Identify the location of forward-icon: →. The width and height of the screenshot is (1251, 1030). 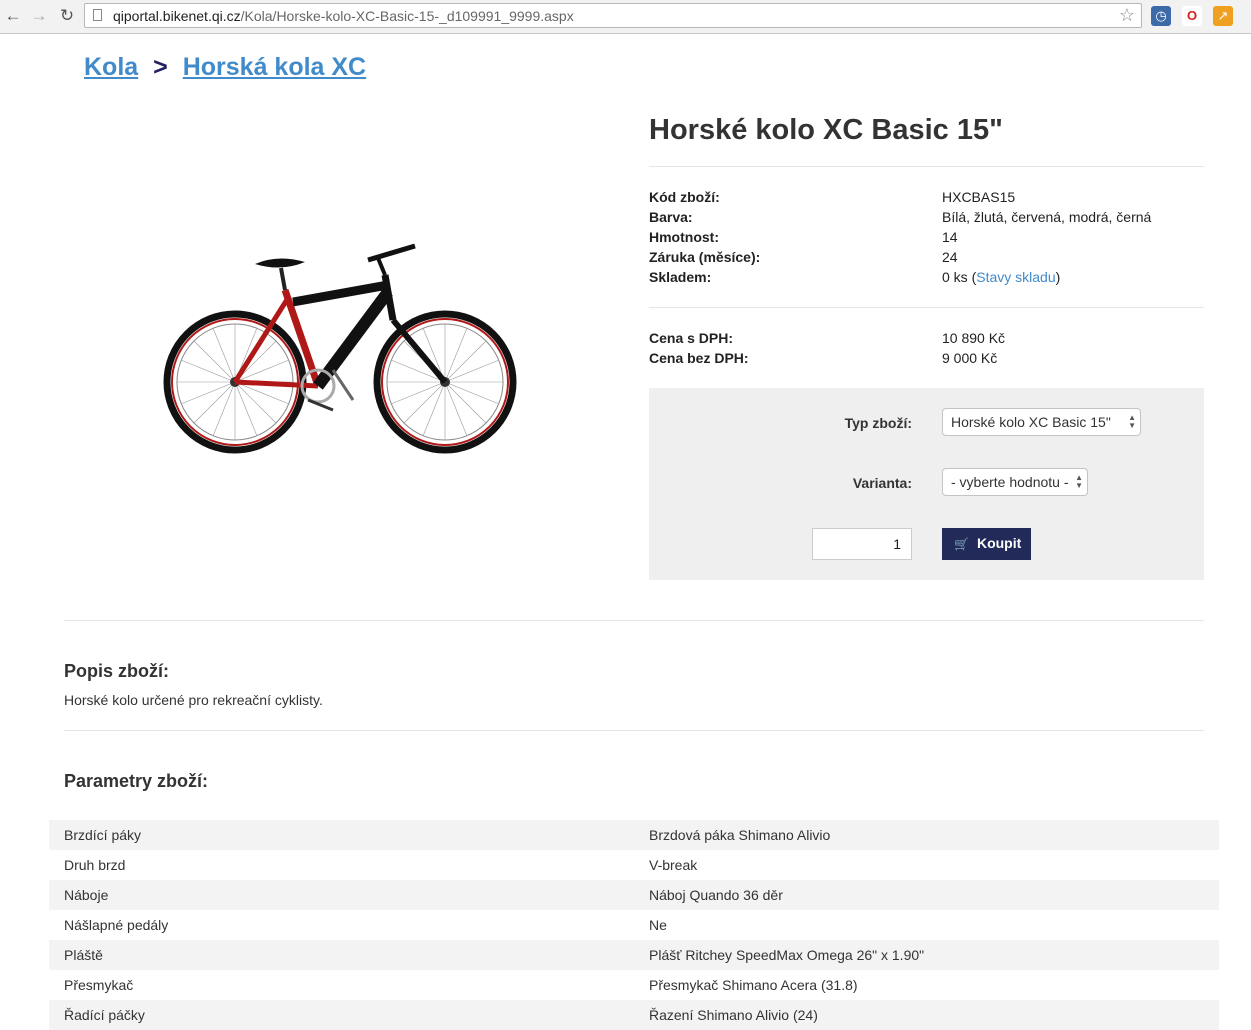
(39, 16).